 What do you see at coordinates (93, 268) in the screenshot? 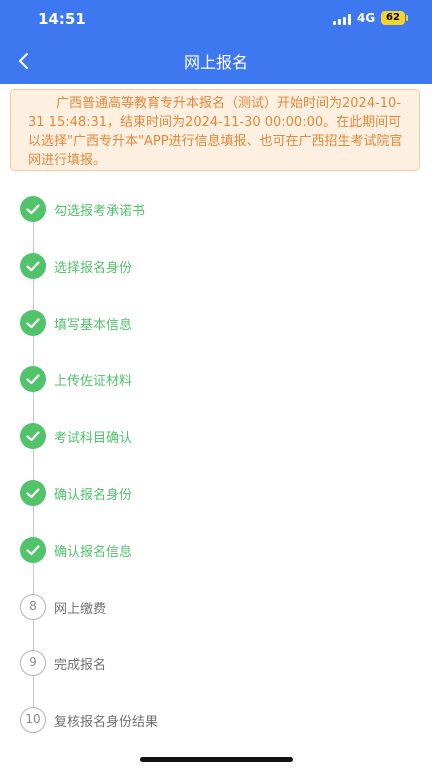
I see `step-label: 选择报名身份` at bounding box center [93, 268].